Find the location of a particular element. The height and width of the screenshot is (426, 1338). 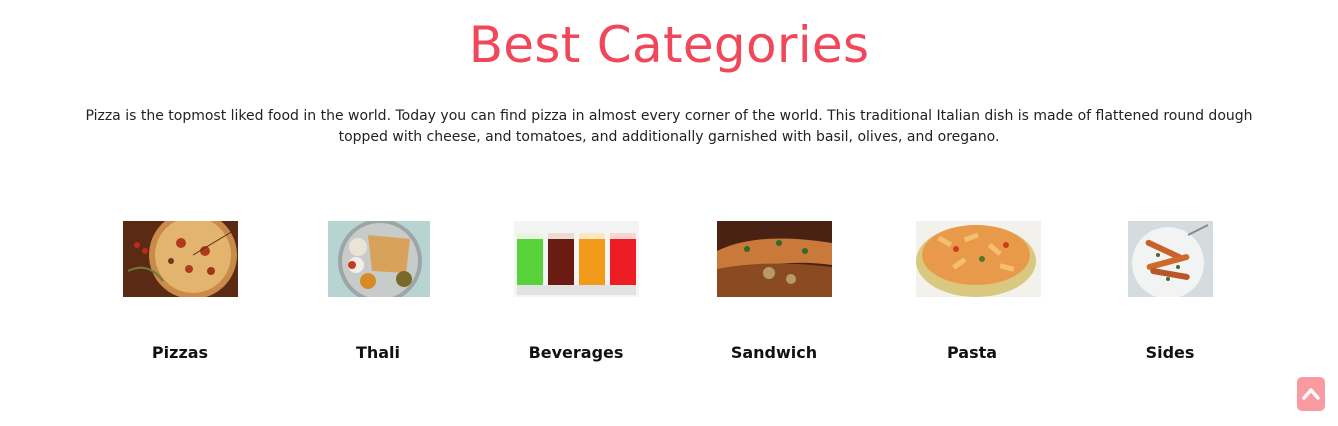

category-card-pizzas: Pizzas is located at coordinates (180, 296).